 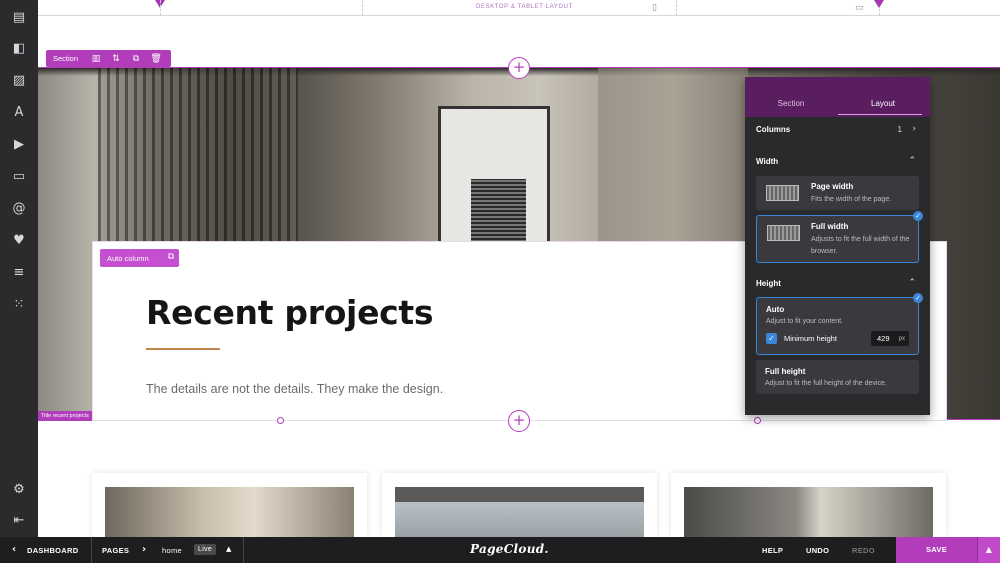 I want to click on help-button: HELP, so click(x=772, y=550).